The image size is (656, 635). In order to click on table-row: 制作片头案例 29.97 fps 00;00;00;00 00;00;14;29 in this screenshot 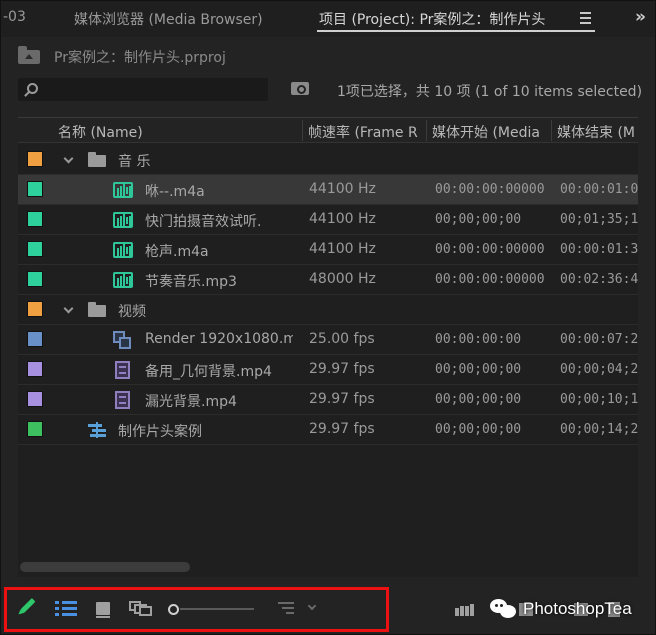, I will do `click(328, 430)`.